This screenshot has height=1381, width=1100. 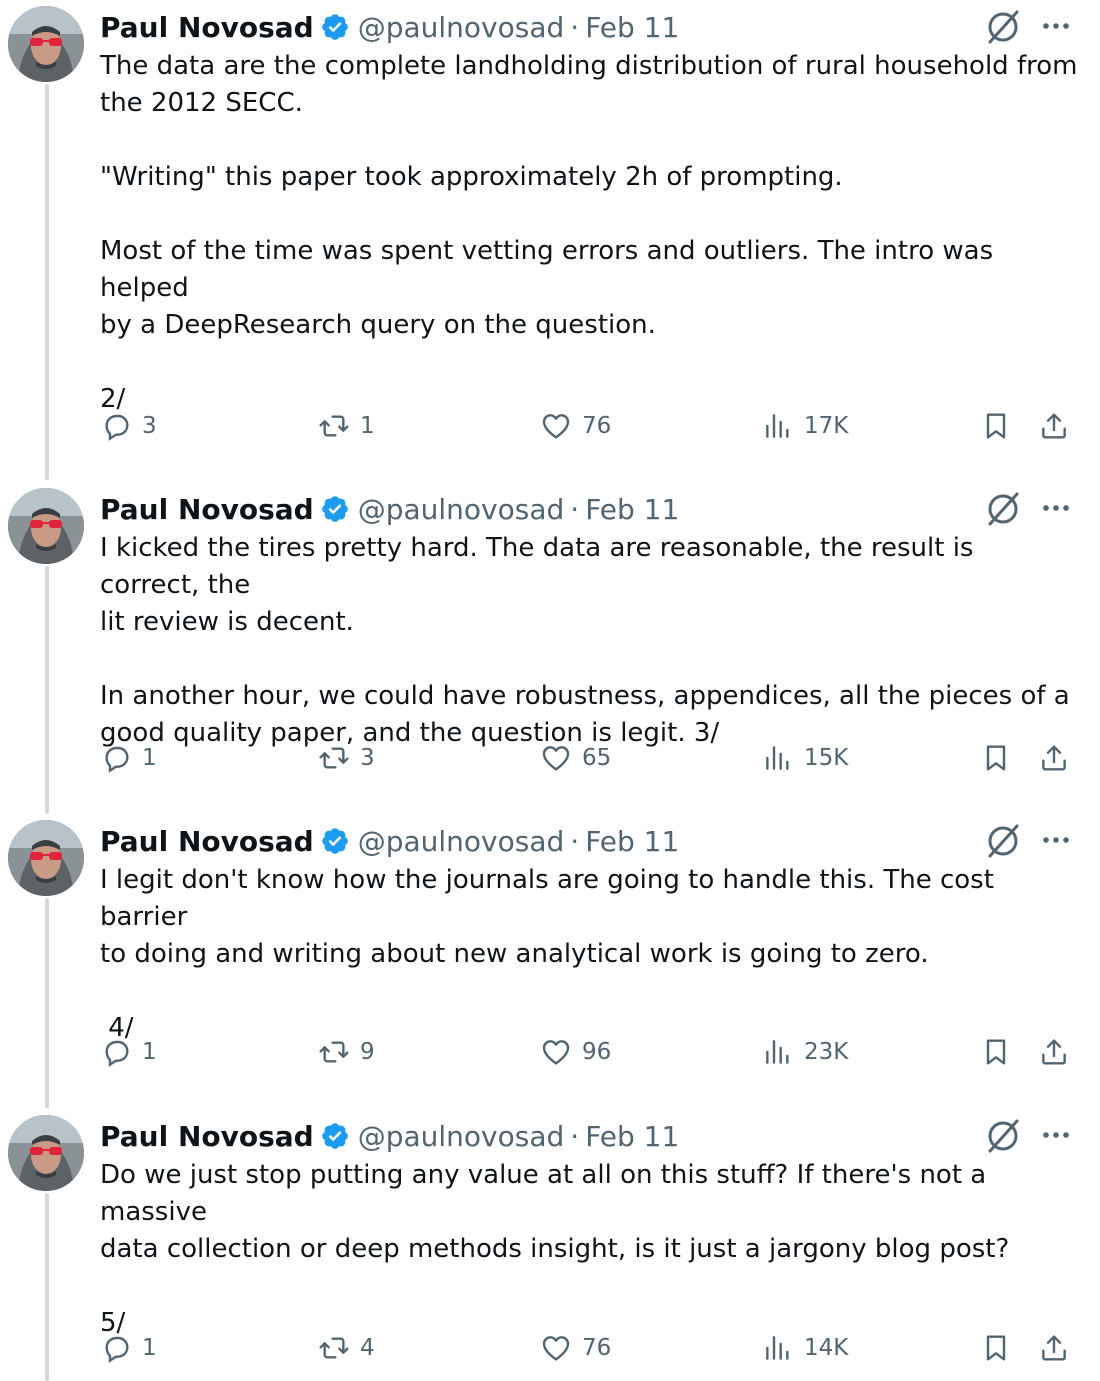 What do you see at coordinates (597, 1052) in the screenshot?
I see `like-count: 96` at bounding box center [597, 1052].